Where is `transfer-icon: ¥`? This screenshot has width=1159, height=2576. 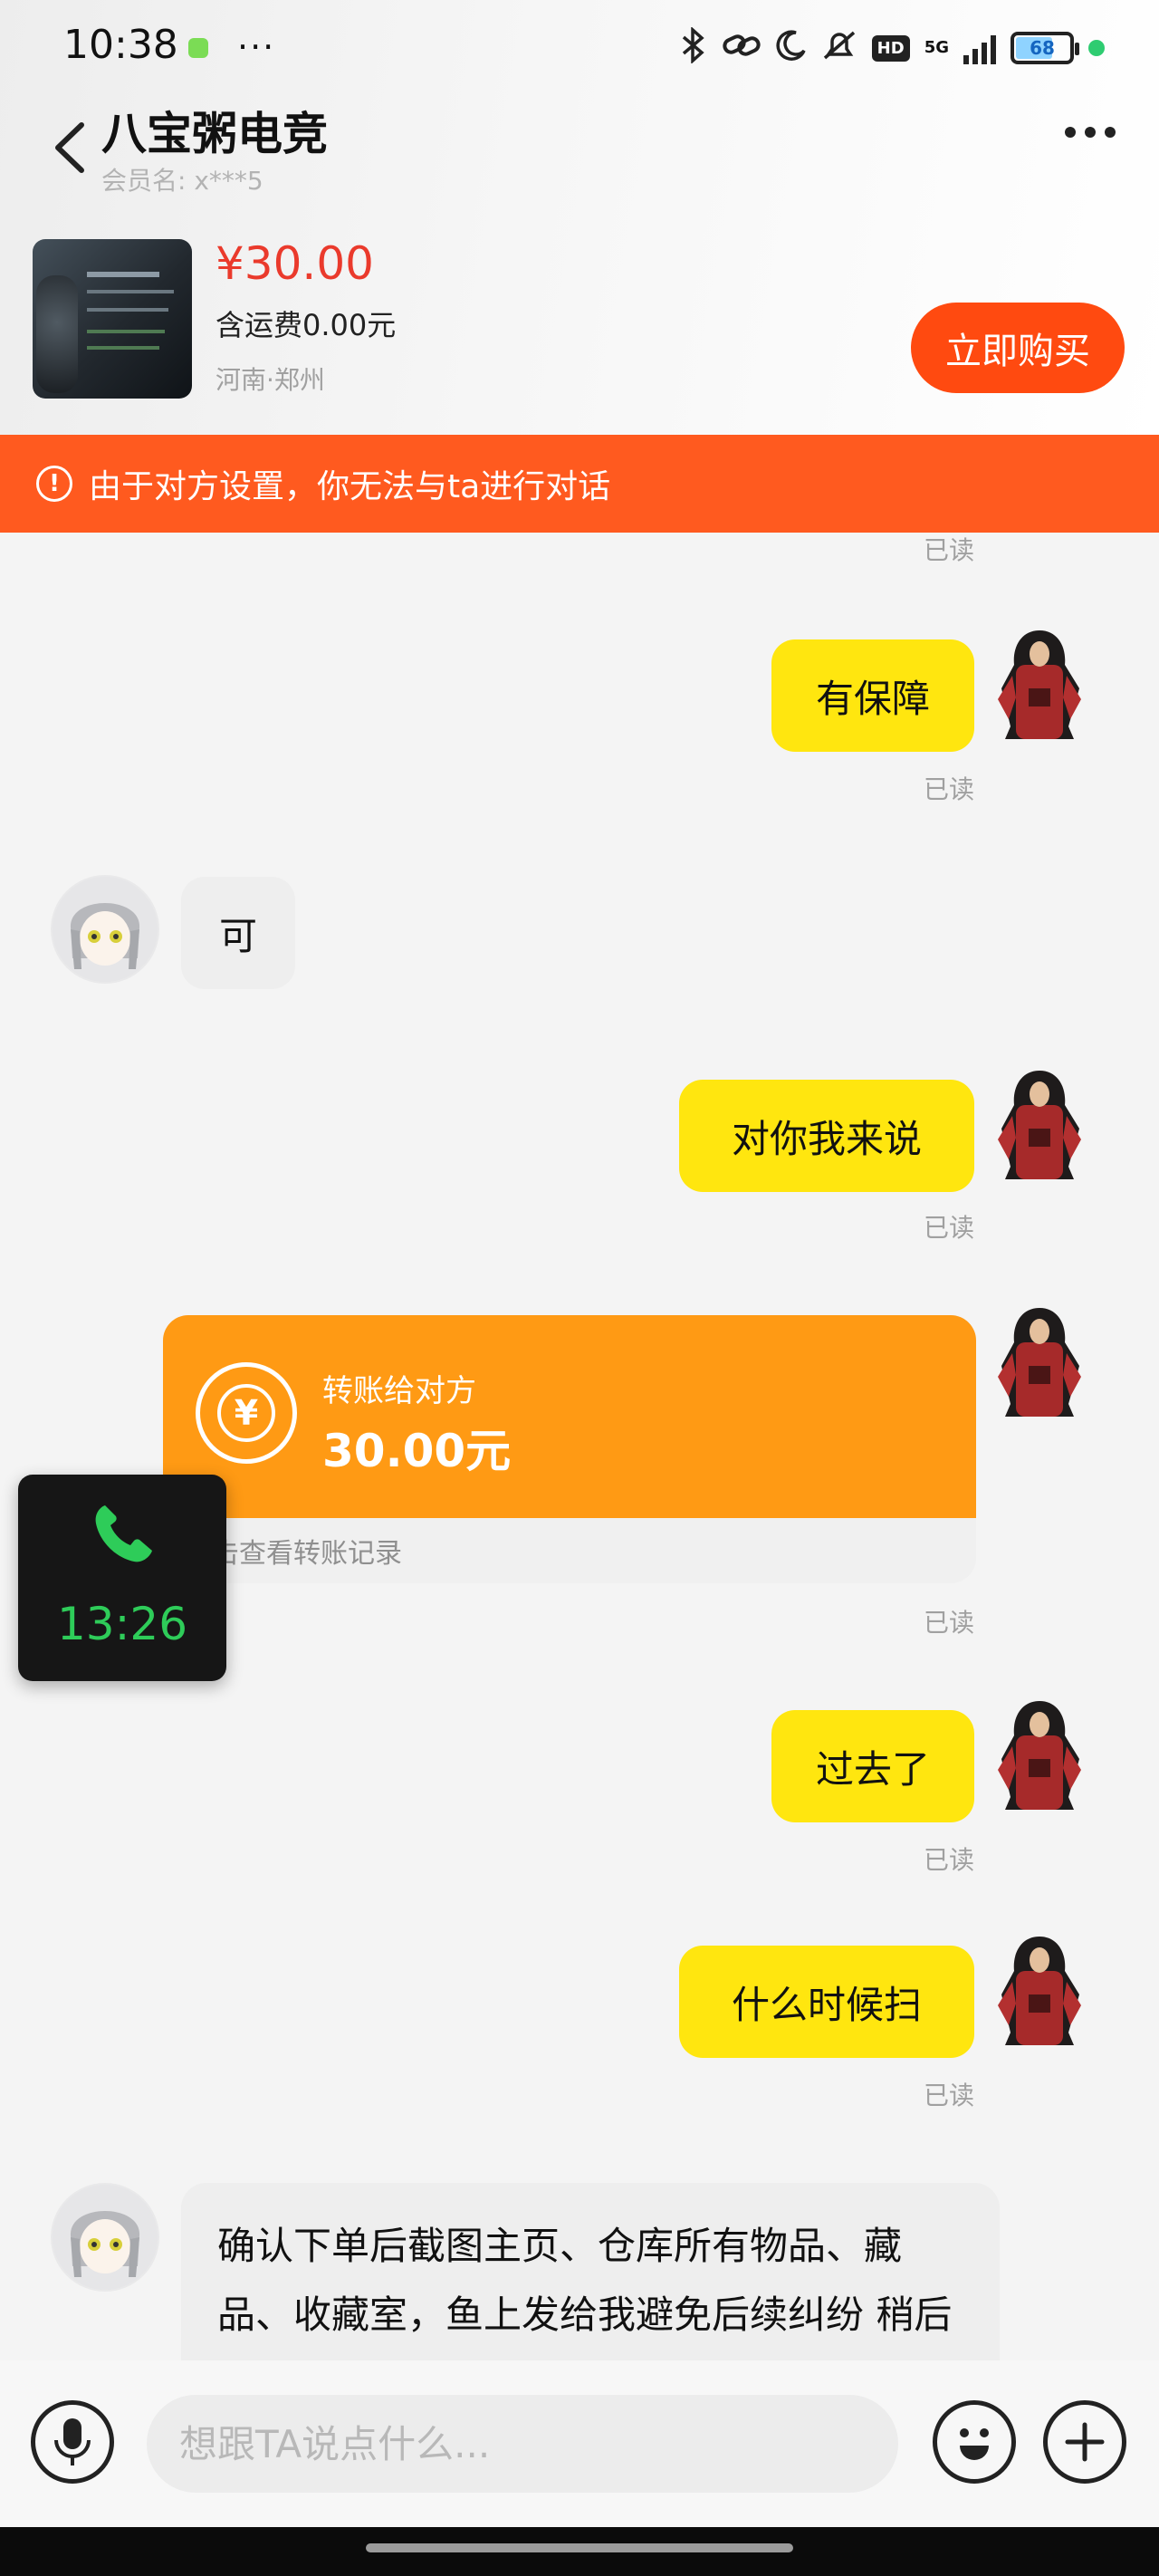
transfer-icon: ¥ is located at coordinates (247, 1413).